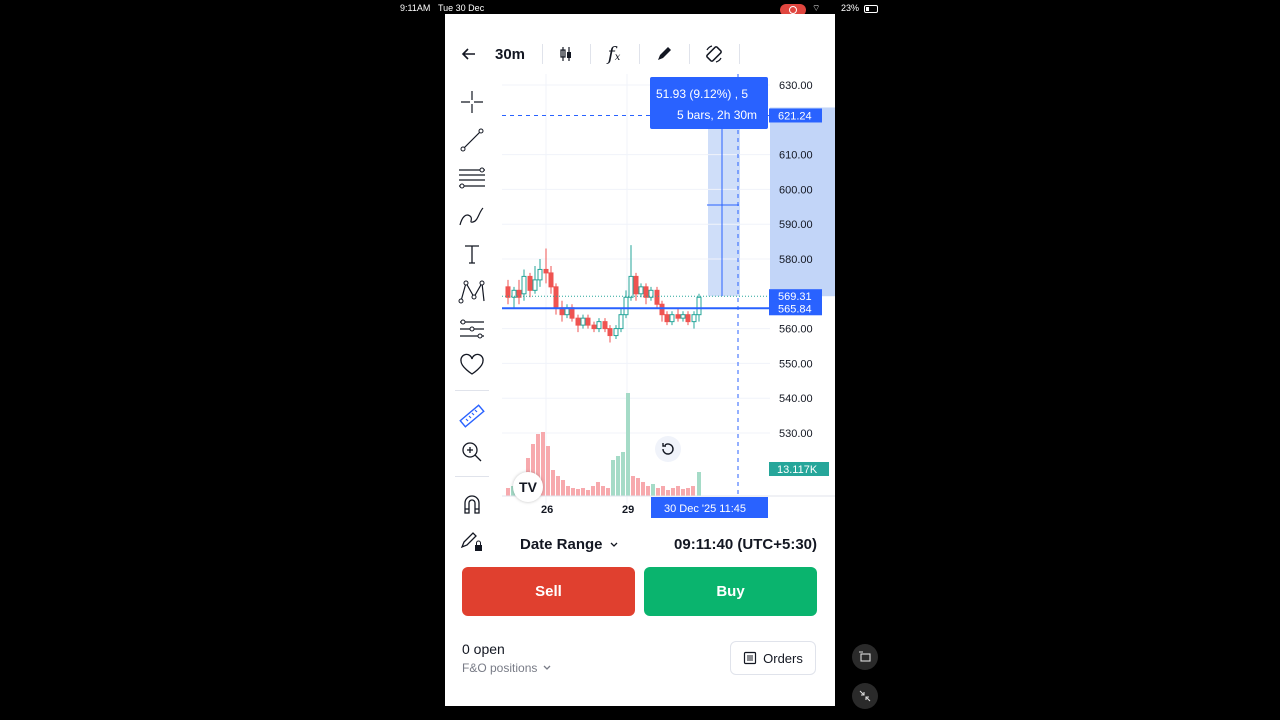  I want to click on zoom-in-icon, so click(472, 452).